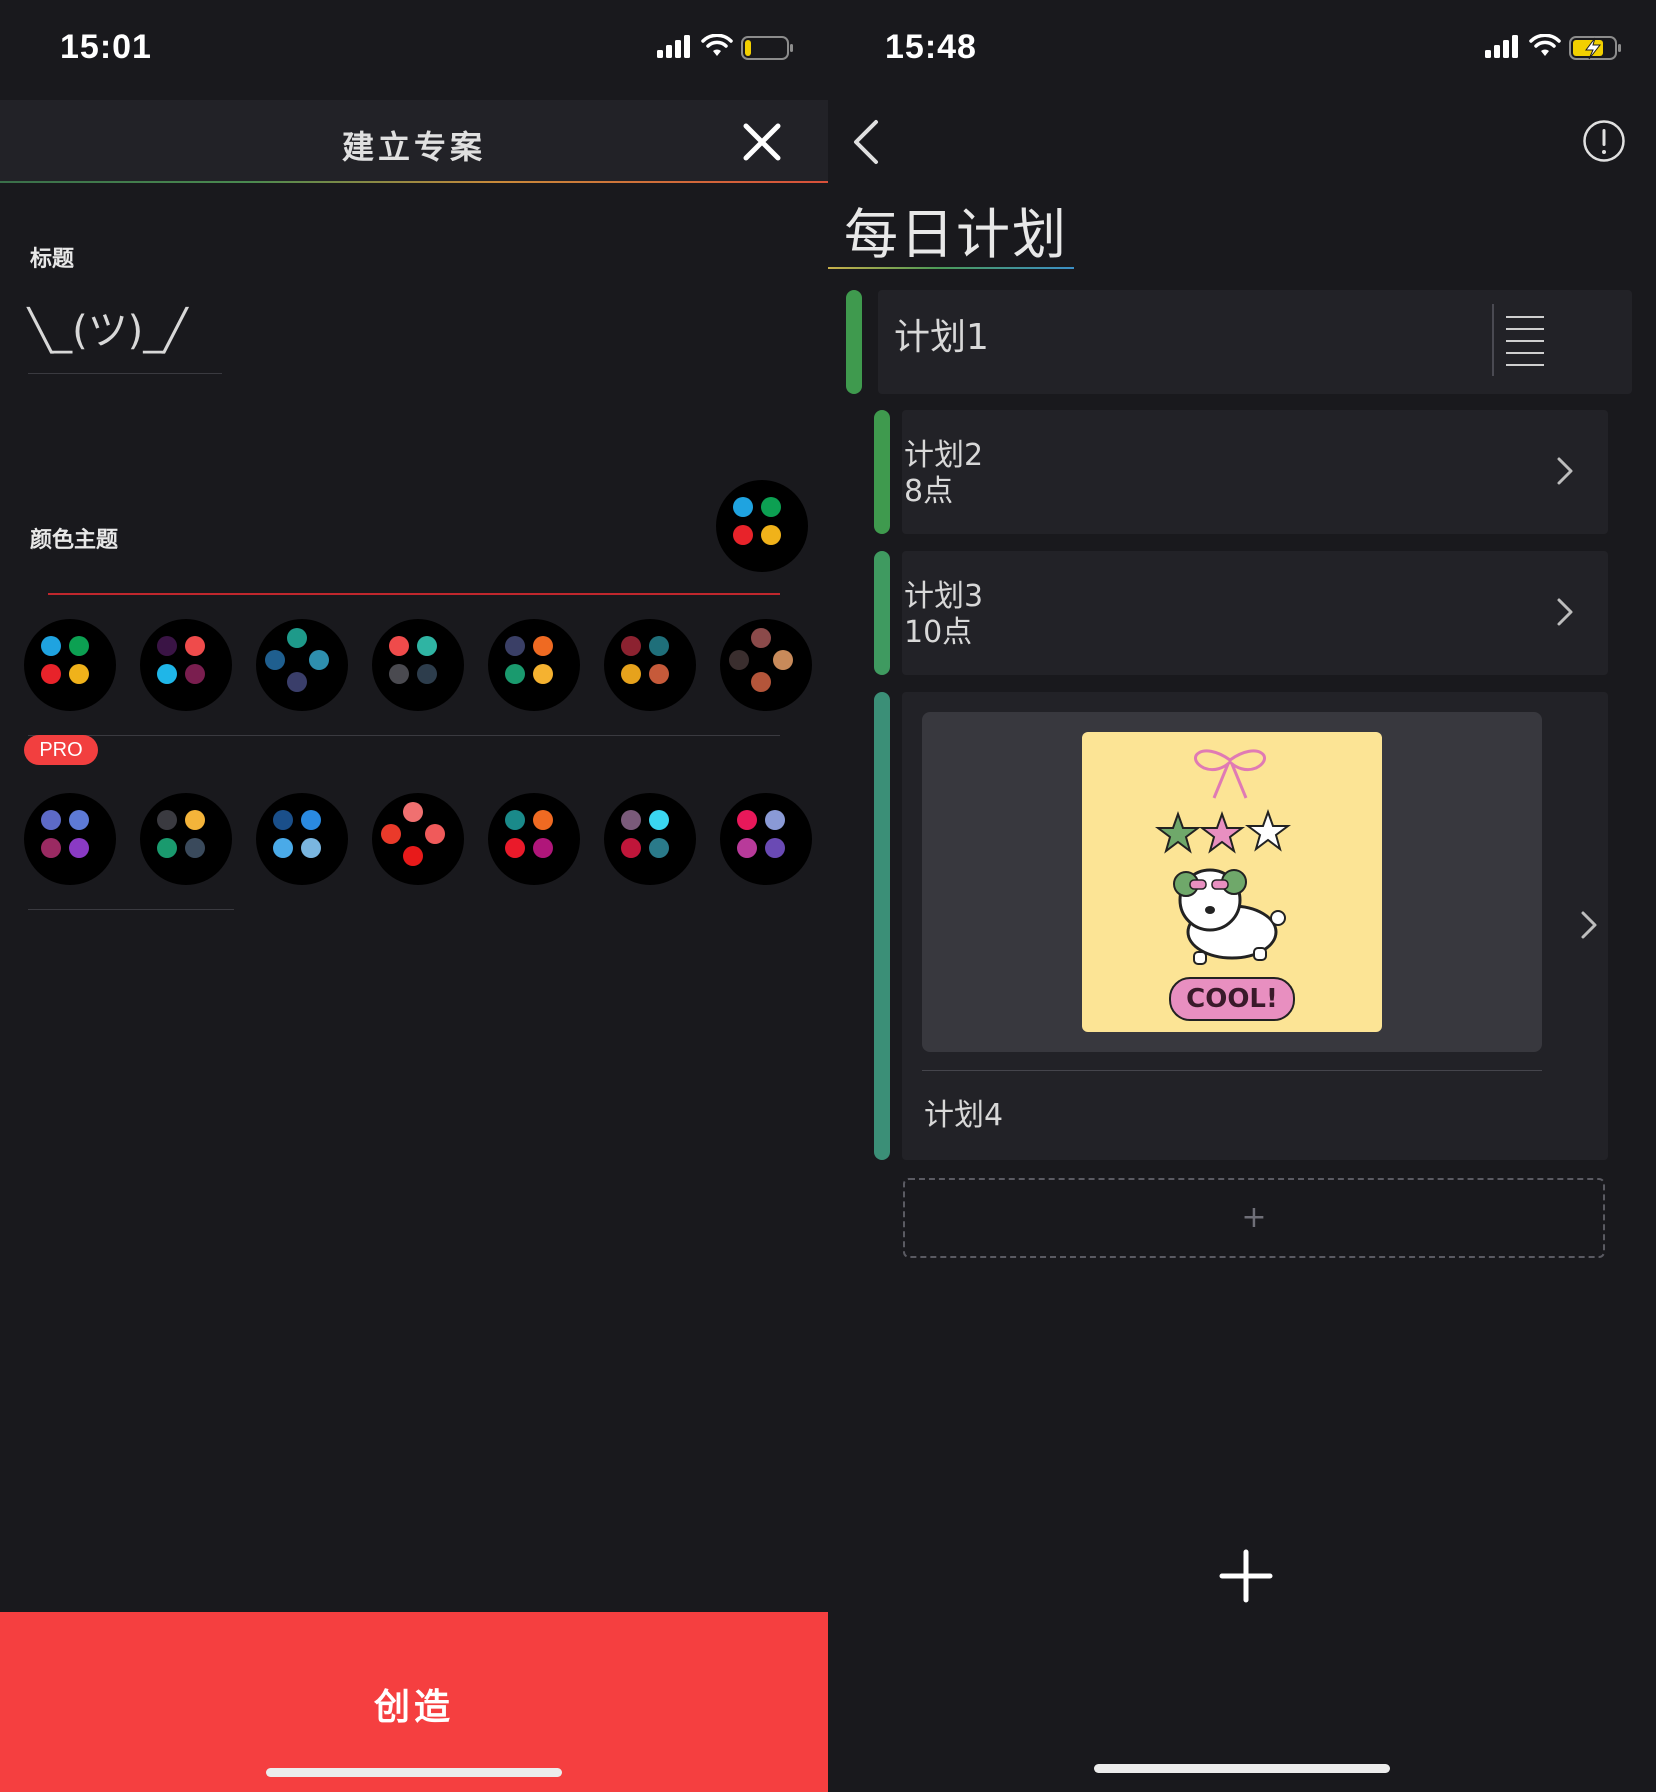 The width and height of the screenshot is (1656, 1792). What do you see at coordinates (956, 234) in the screenshot?
I see `project-title: 每日计划` at bounding box center [956, 234].